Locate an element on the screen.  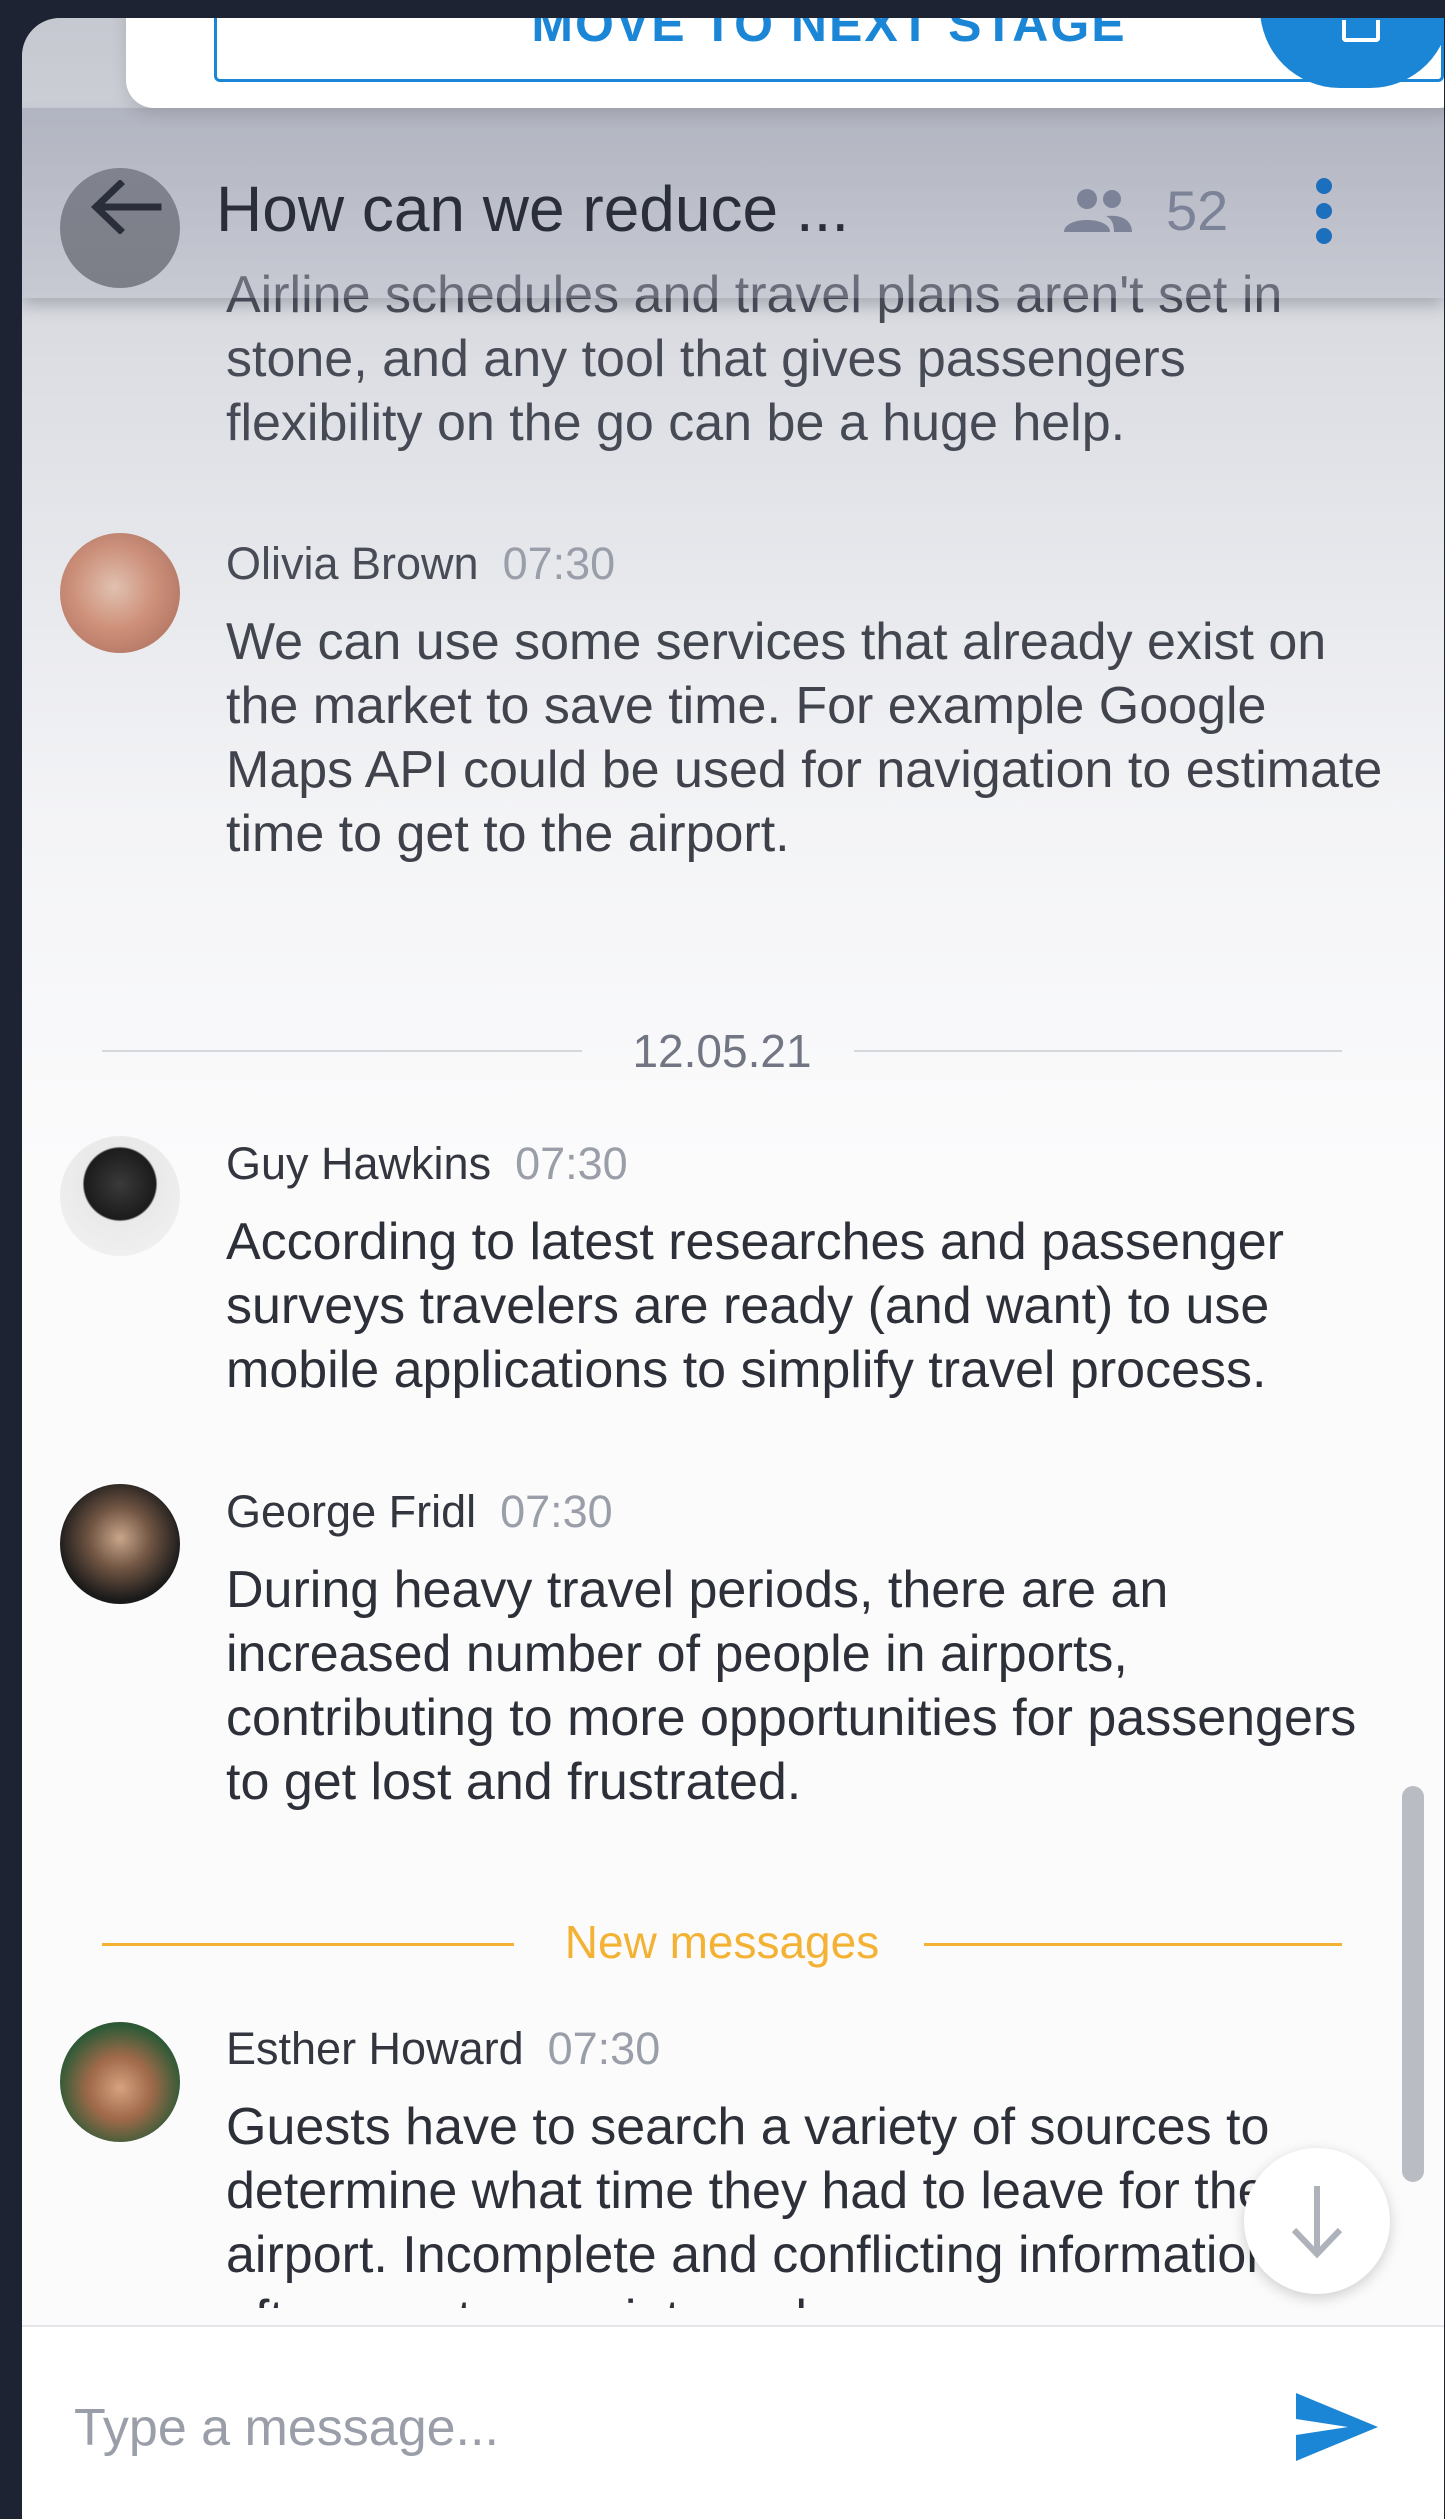
move-to-next-stage-button: MOVE TO NEXT STAGE is located at coordinates (829, 50).